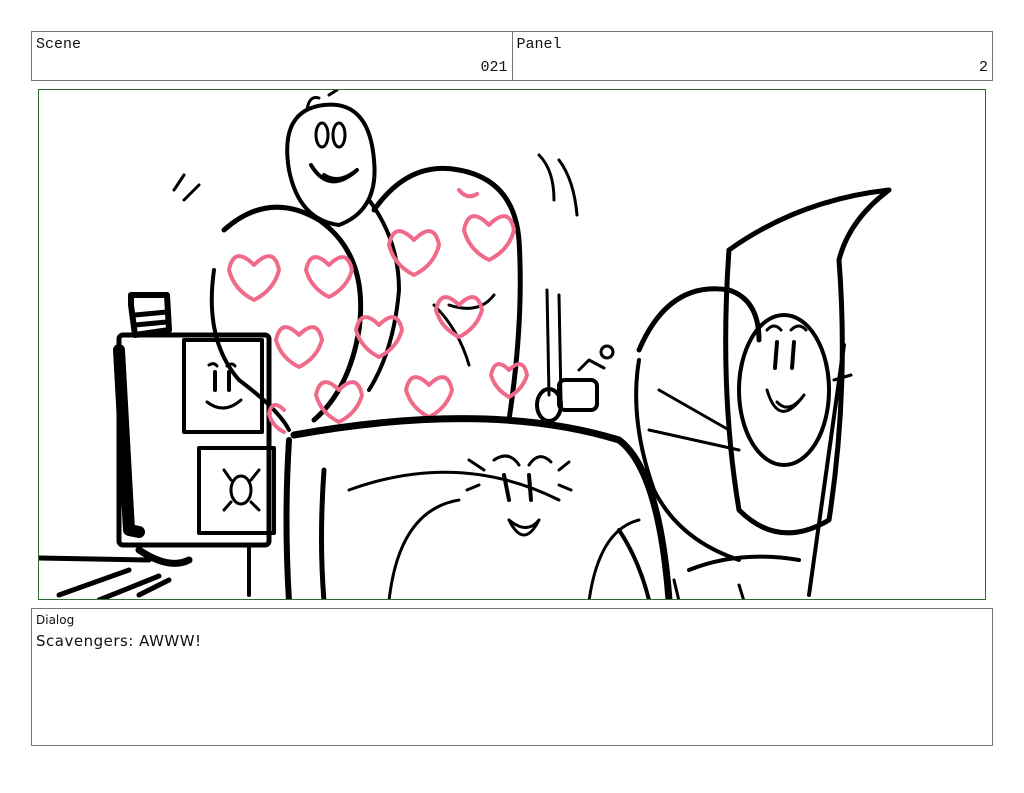 This screenshot has width=1024, height=793. What do you see at coordinates (119, 641) in the screenshot?
I see `dialog-text: Scavengers: AWWW!` at bounding box center [119, 641].